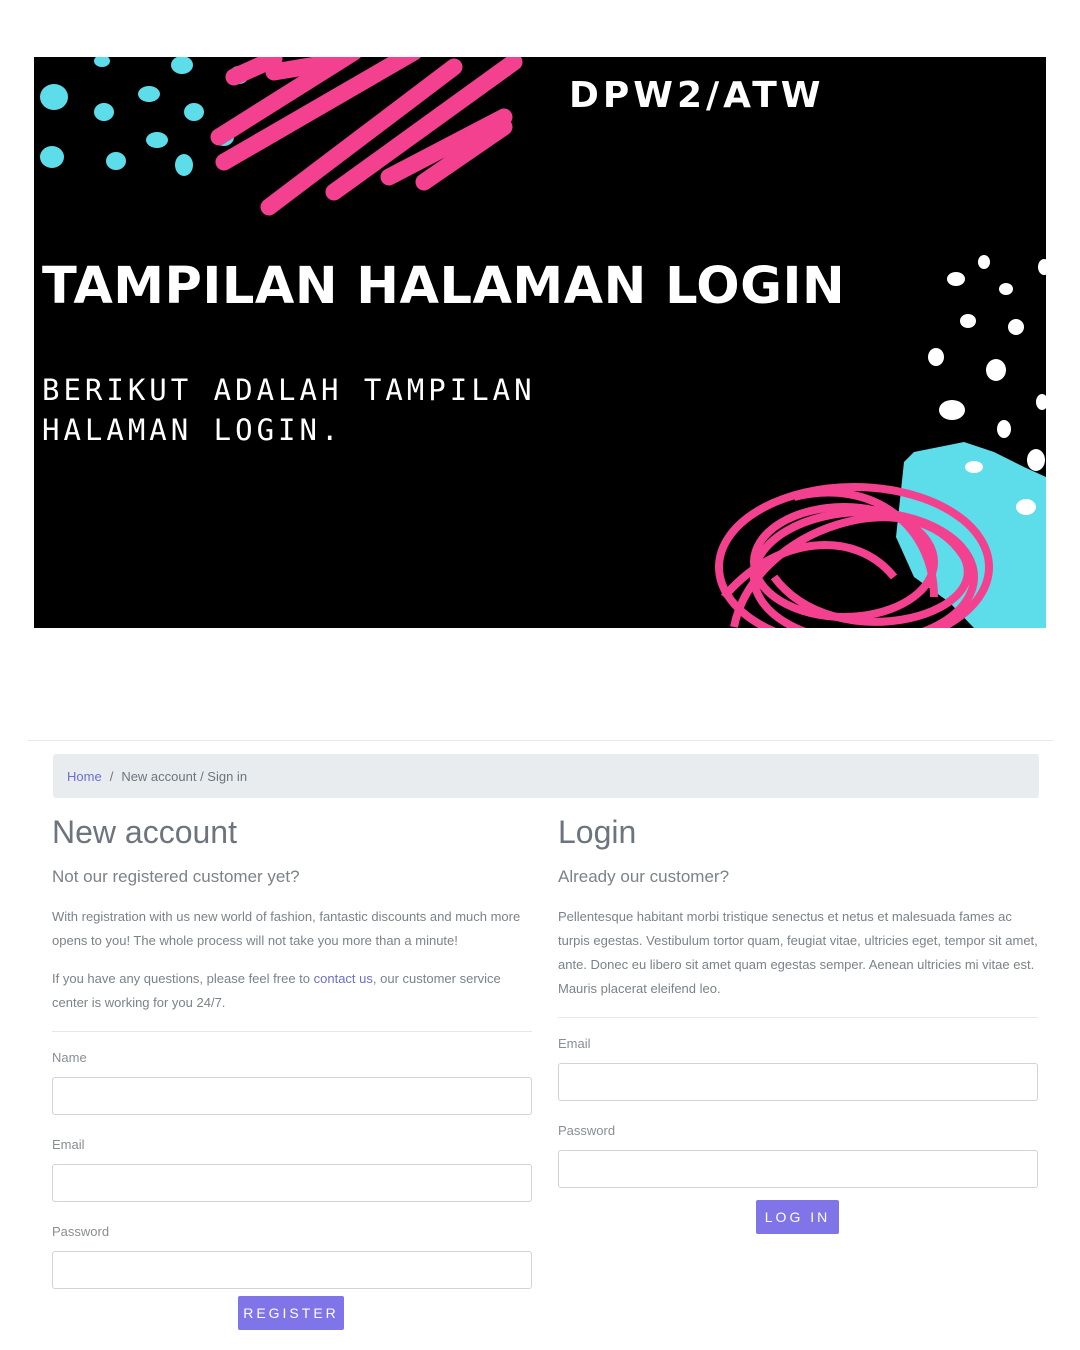  I want to click on banner-subtitle-line2: HALAMAN LOGIN., so click(192, 430).